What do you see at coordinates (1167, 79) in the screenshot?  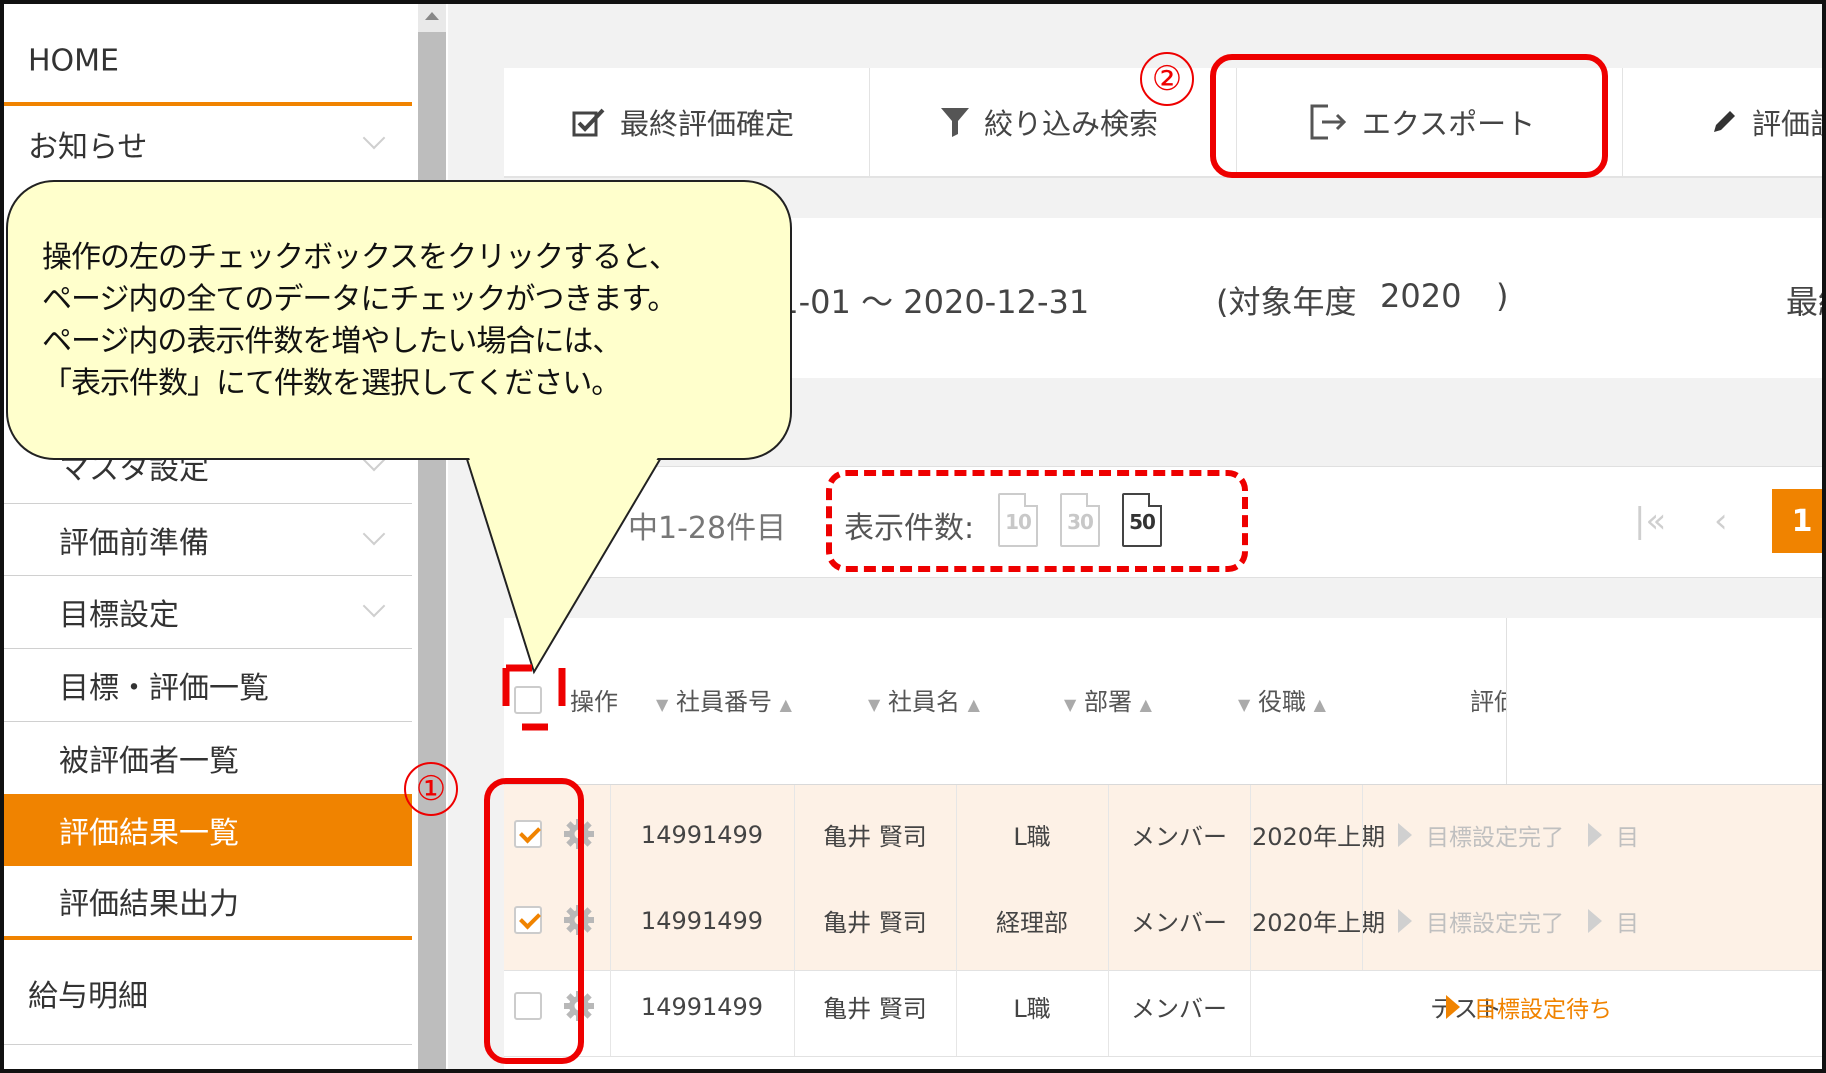 I see `step-2-marker: ②` at bounding box center [1167, 79].